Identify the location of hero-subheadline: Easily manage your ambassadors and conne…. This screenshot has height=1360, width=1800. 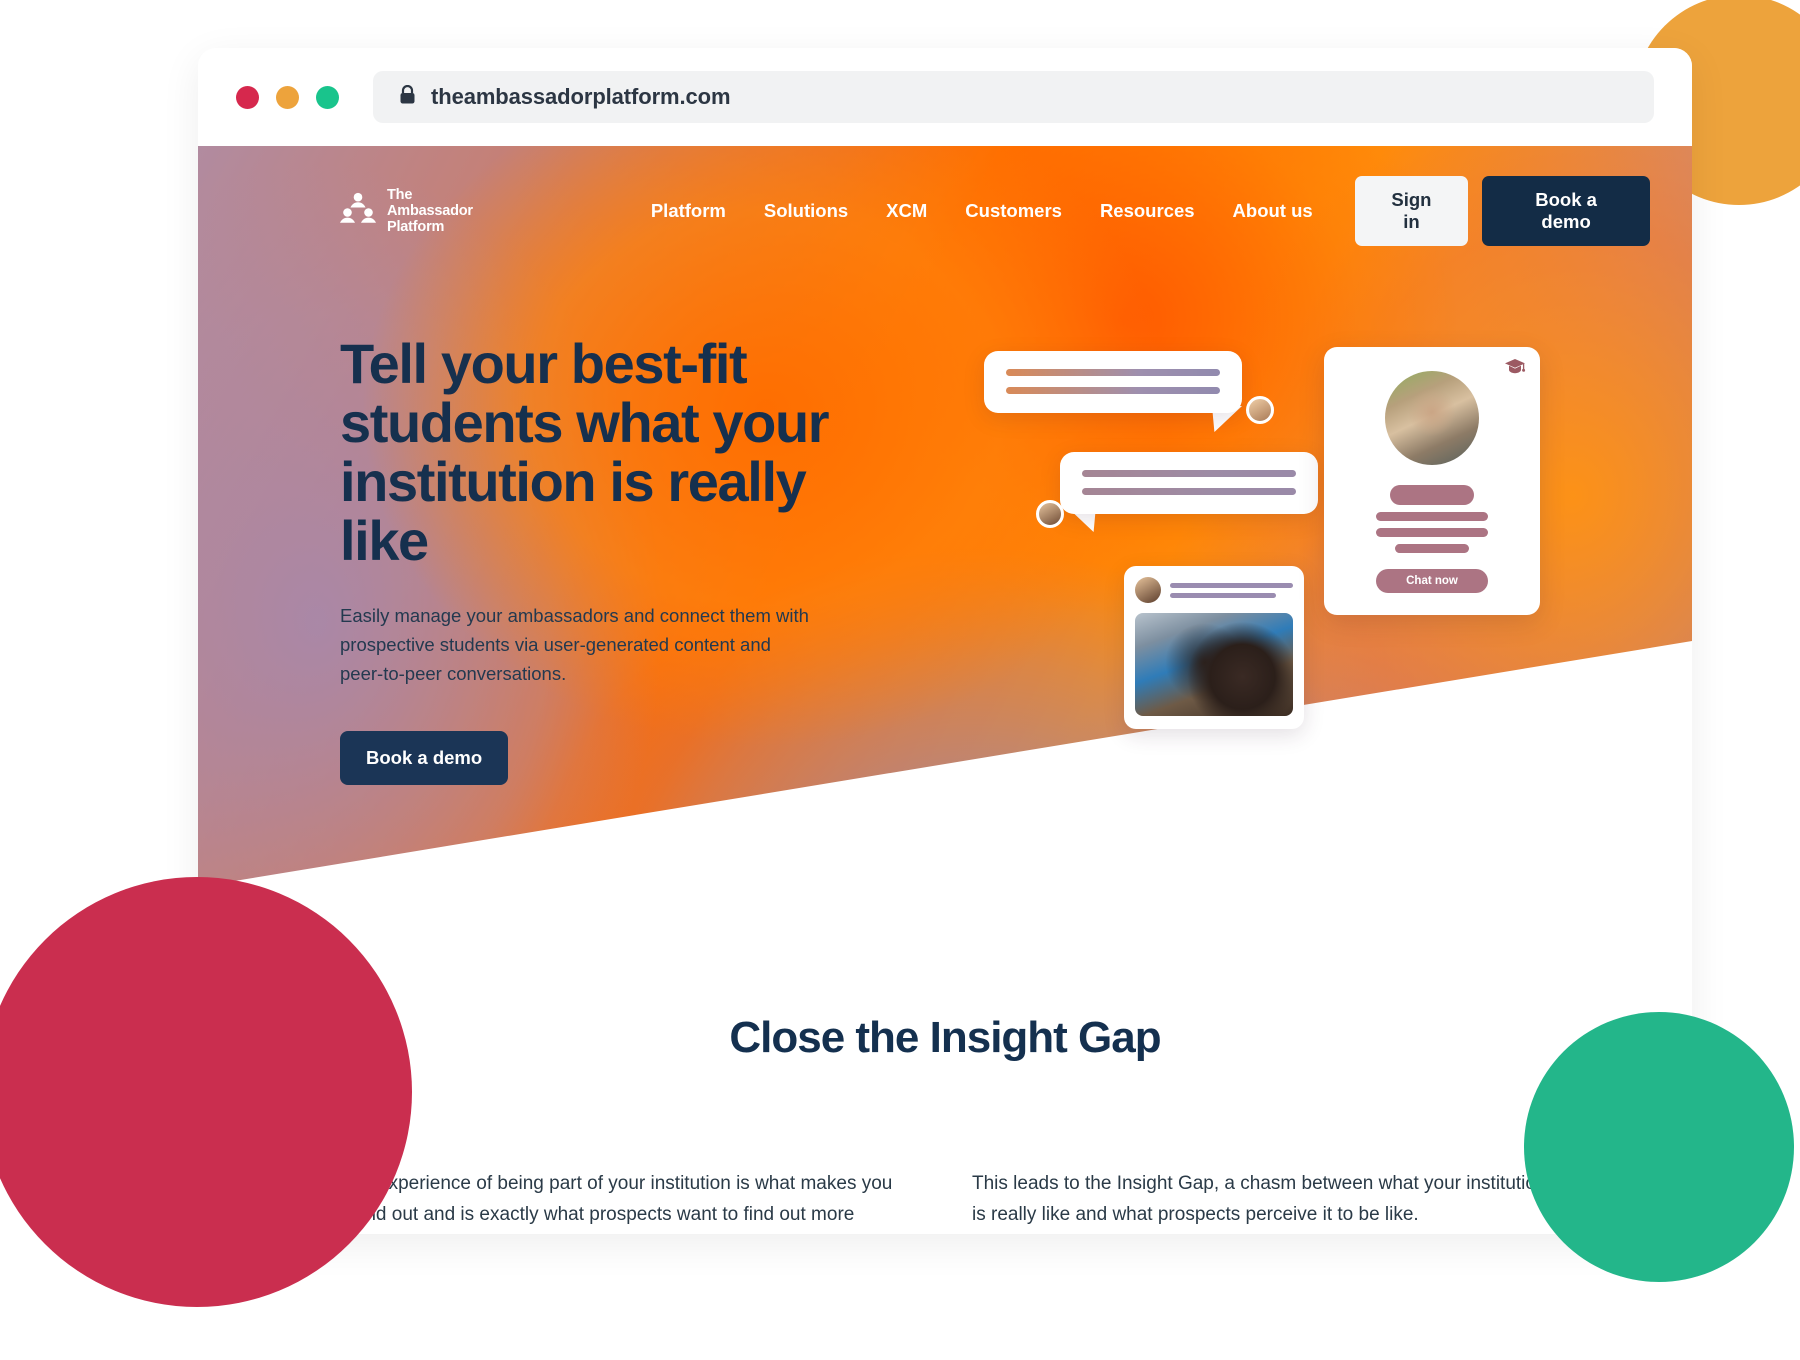
(574, 645).